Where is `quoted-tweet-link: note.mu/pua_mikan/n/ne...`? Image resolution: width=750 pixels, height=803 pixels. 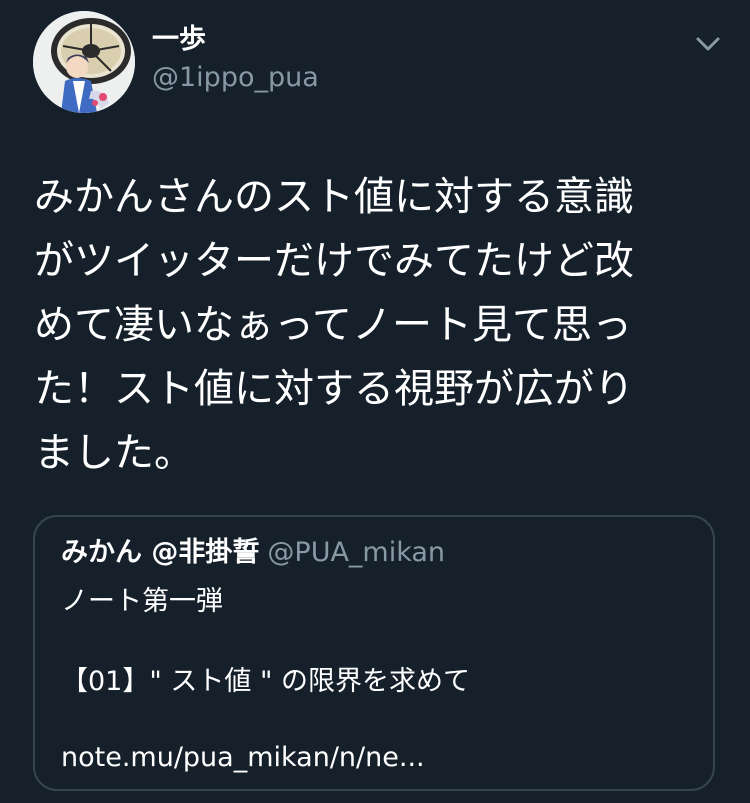 quoted-tweet-link: note.mu/pua_mikan/n/ne... is located at coordinates (243, 758).